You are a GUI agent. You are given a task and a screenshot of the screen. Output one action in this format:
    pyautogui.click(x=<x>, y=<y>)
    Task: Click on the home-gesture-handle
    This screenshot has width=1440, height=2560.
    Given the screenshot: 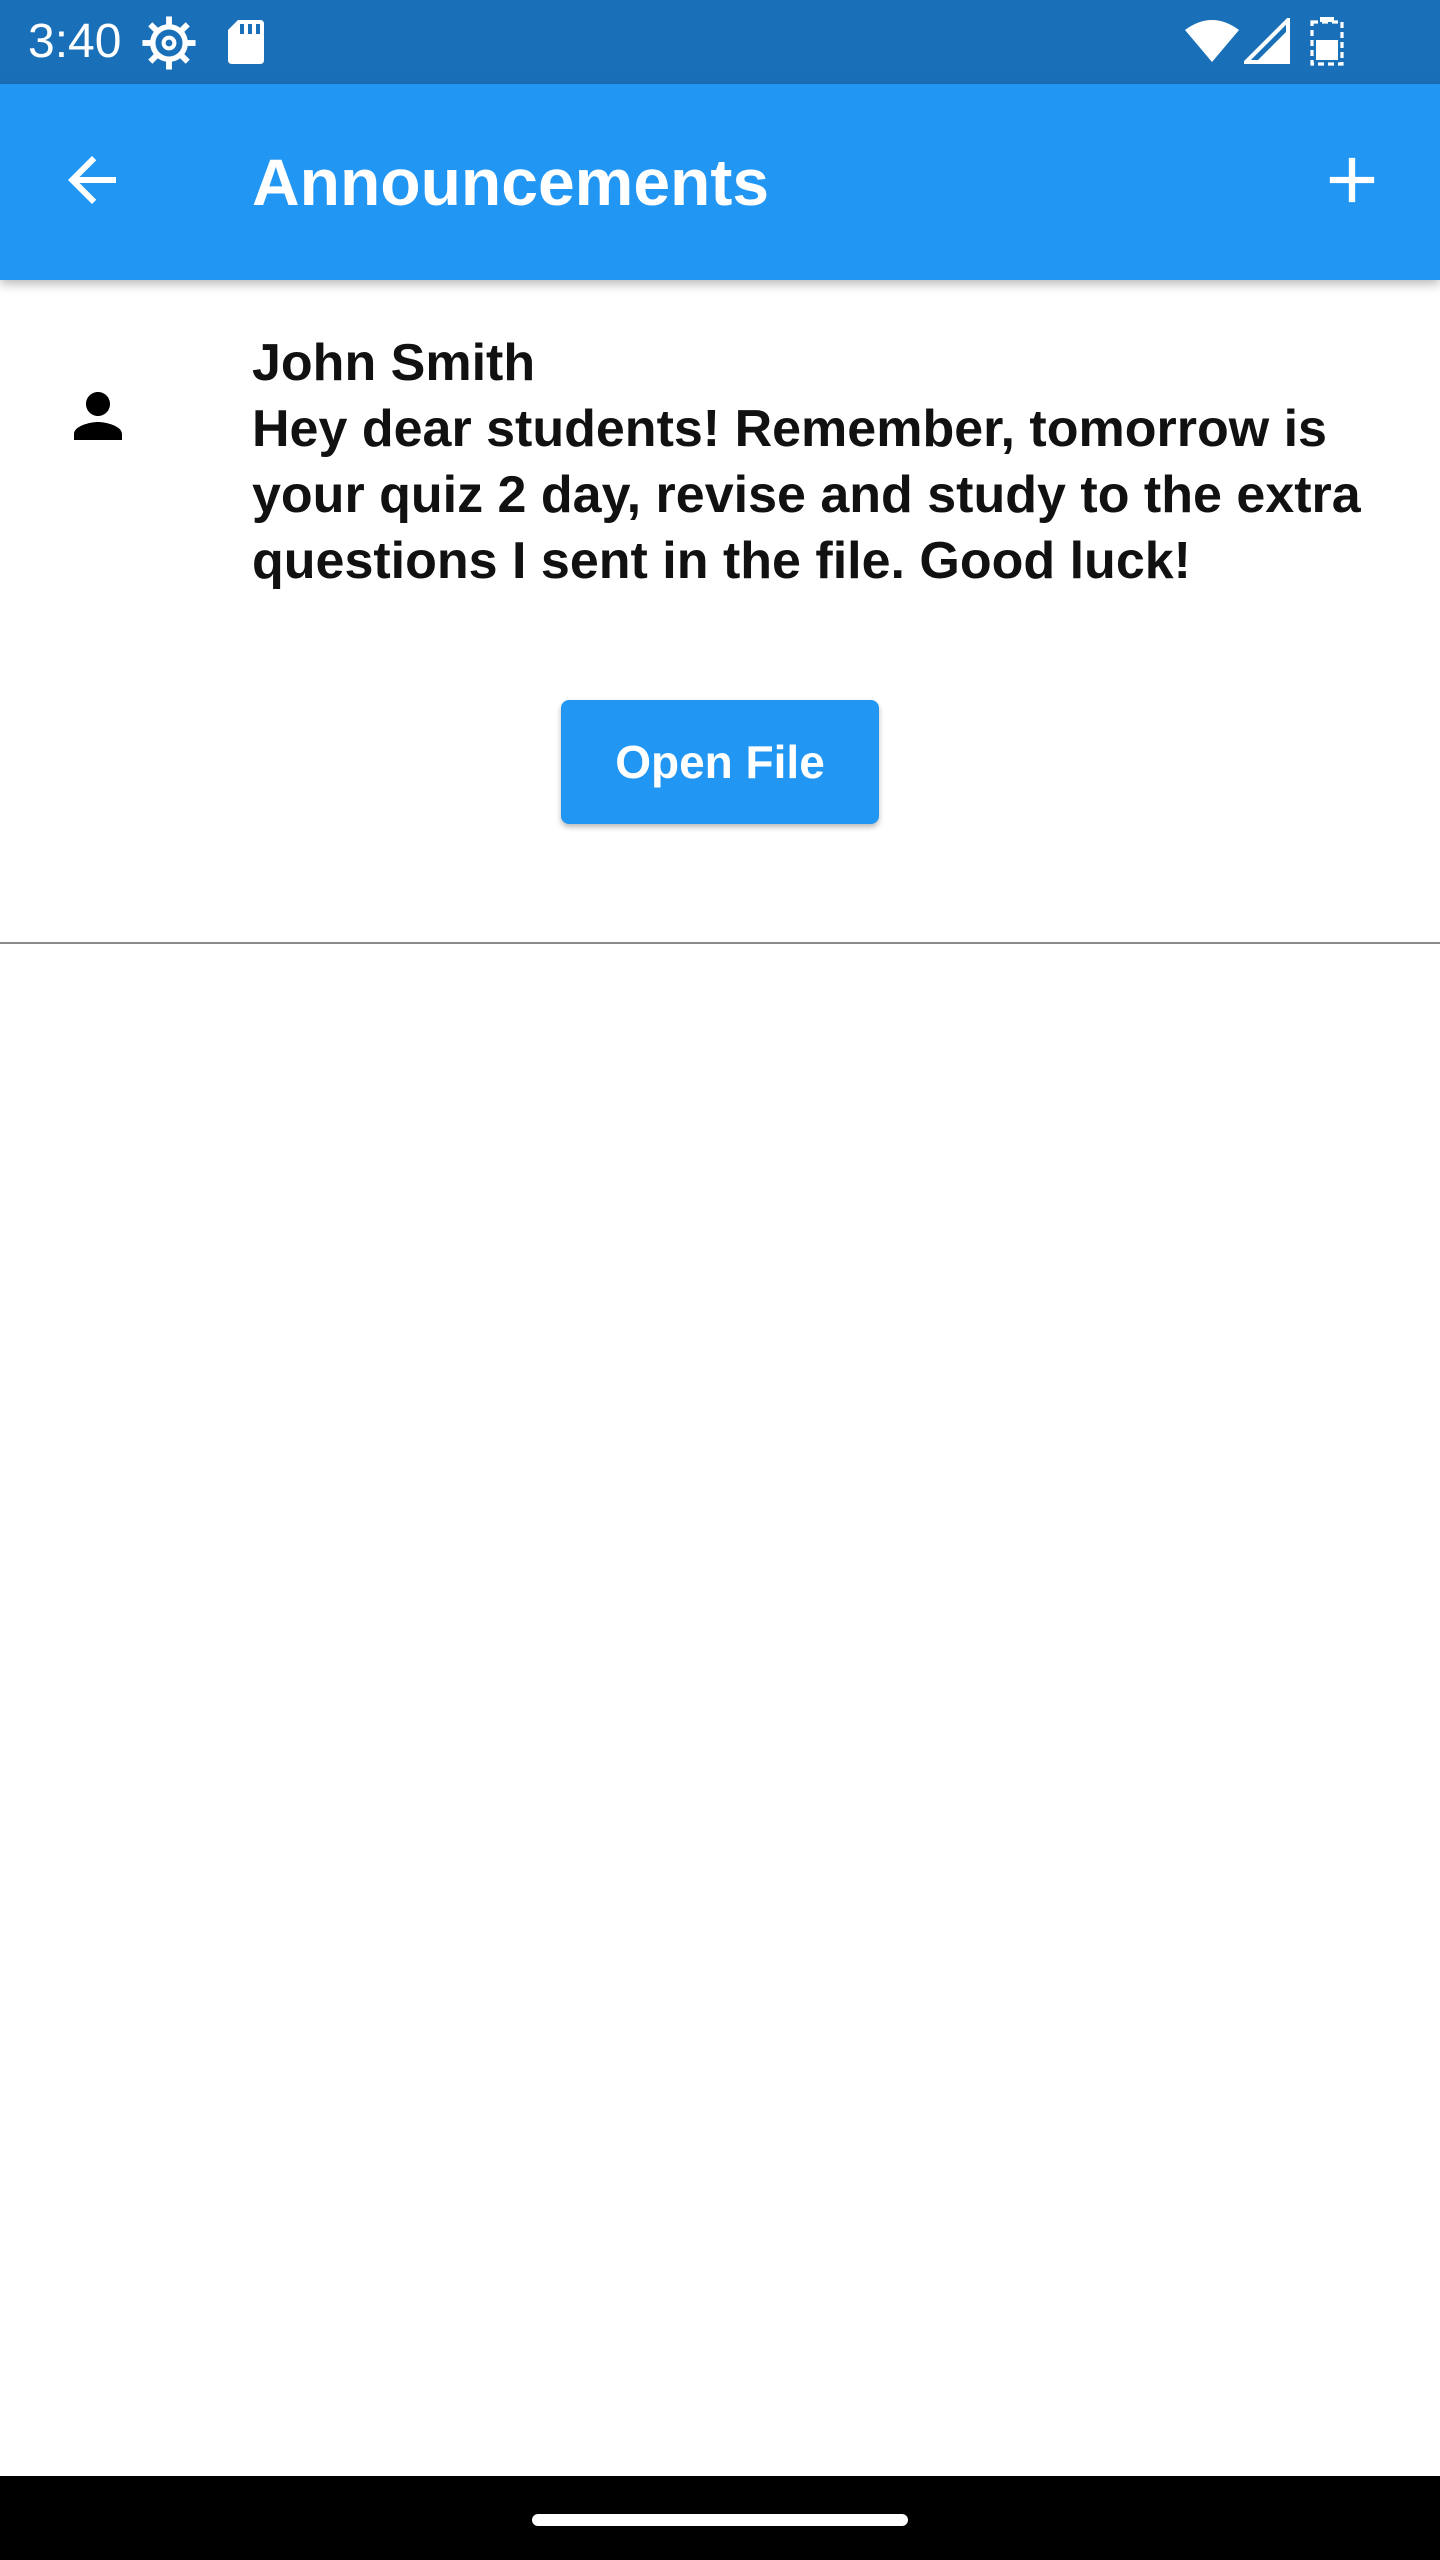 What is the action you would take?
    pyautogui.click(x=720, y=2520)
    